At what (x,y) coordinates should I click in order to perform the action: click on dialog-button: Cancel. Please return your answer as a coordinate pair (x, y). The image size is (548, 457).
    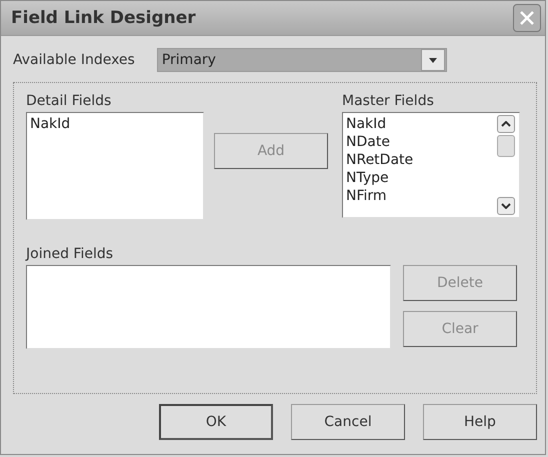
    Looking at the image, I should click on (348, 422).